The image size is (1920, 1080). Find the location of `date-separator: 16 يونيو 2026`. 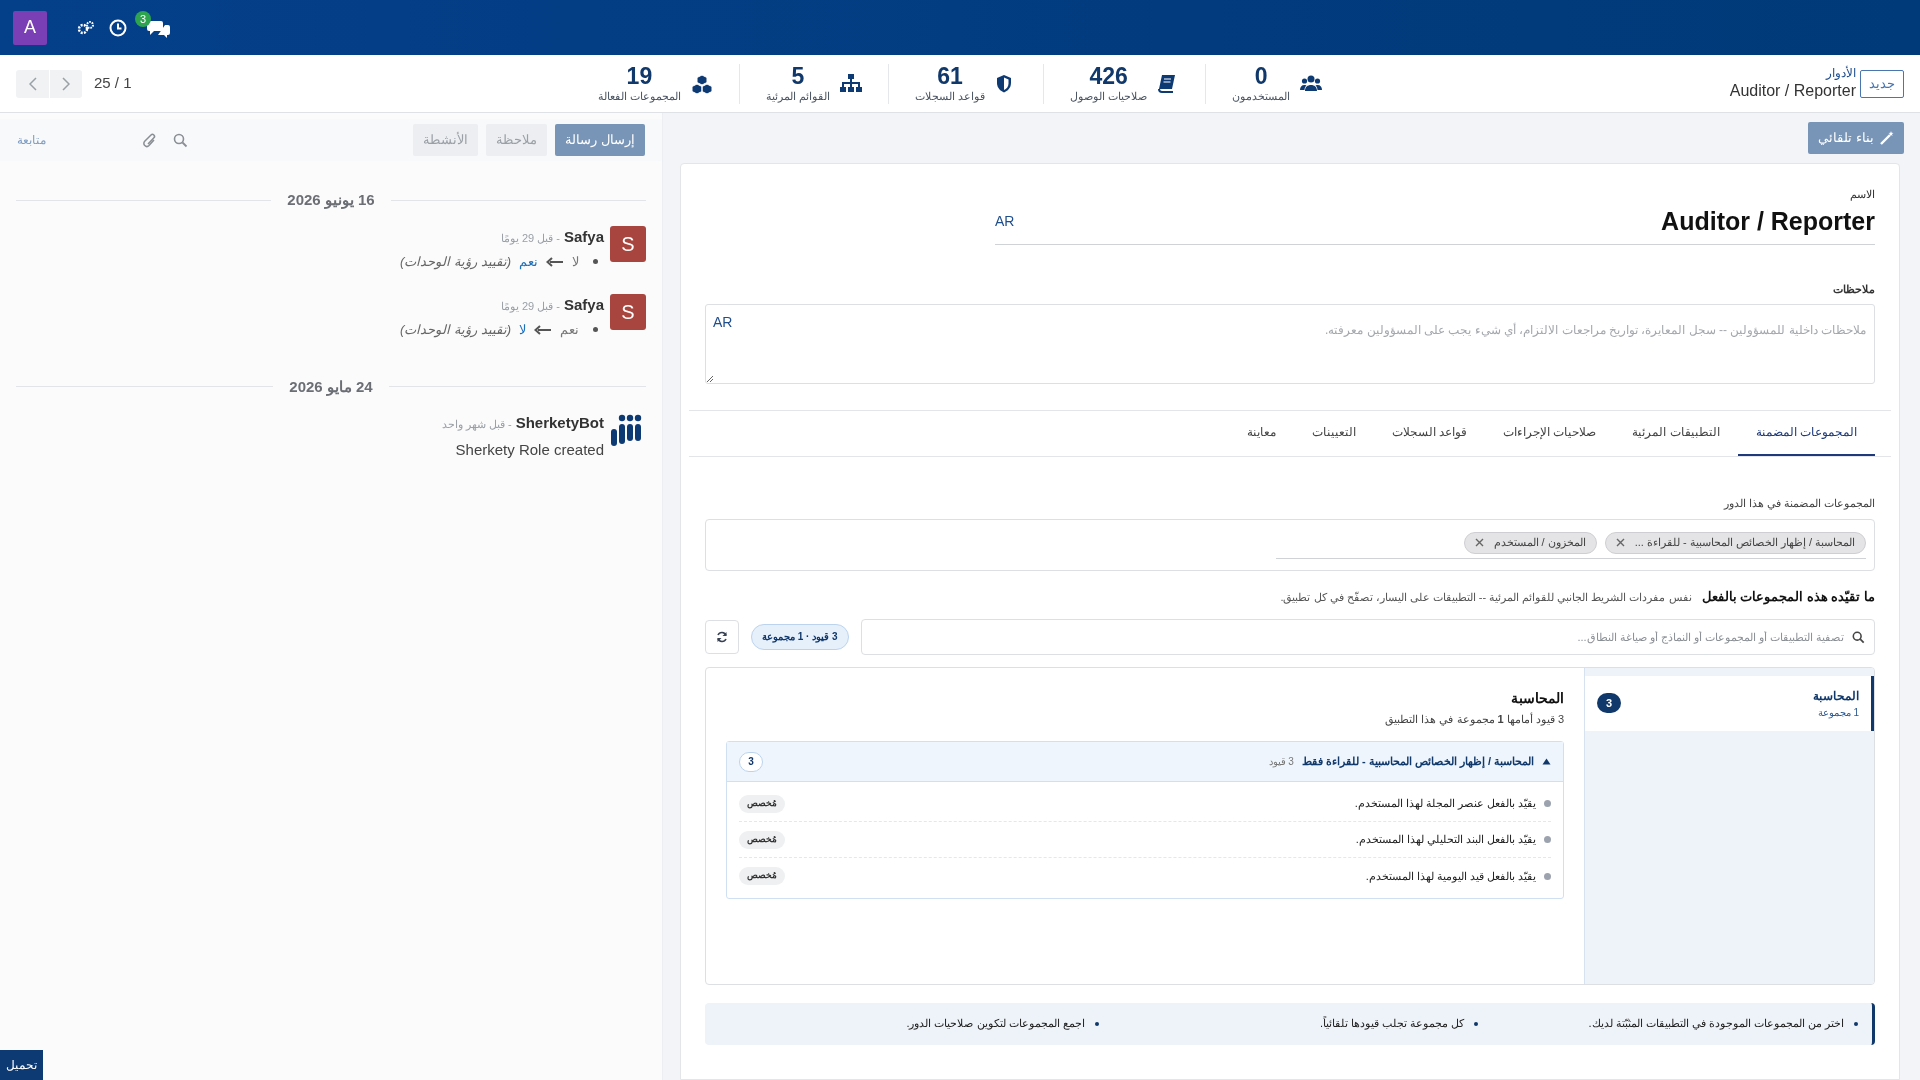

date-separator: 16 يونيو 2026 is located at coordinates (331, 200).